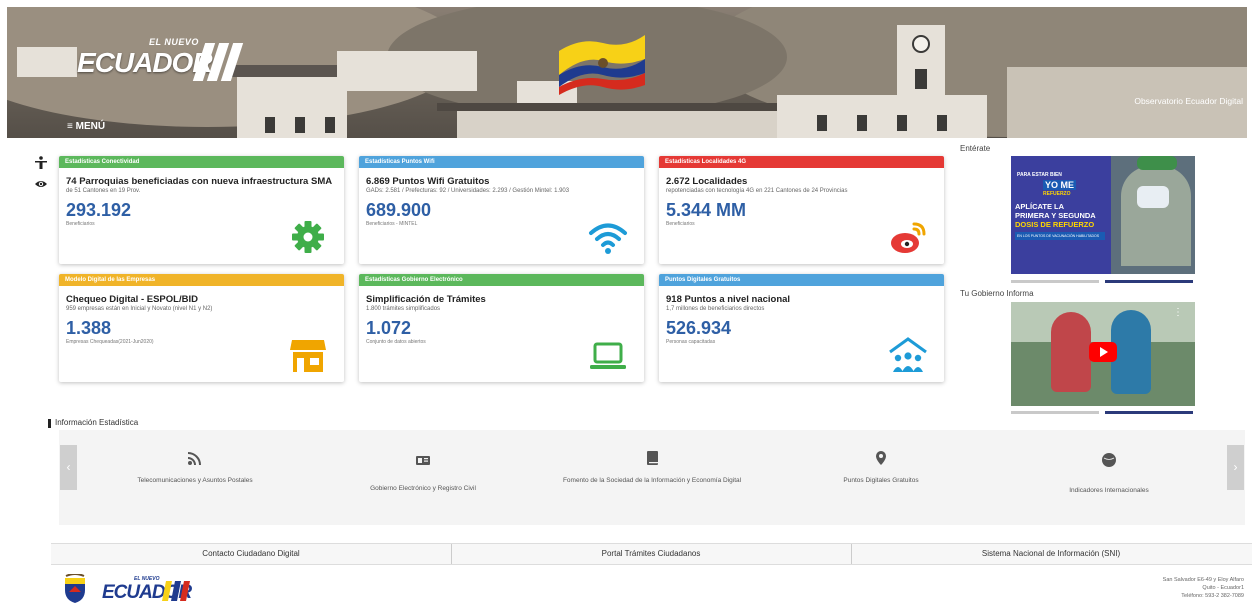 This screenshot has width=1252, height=606. Describe the element at coordinates (1178, 313) in the screenshot. I see `more-options-icon: ⋮` at that location.